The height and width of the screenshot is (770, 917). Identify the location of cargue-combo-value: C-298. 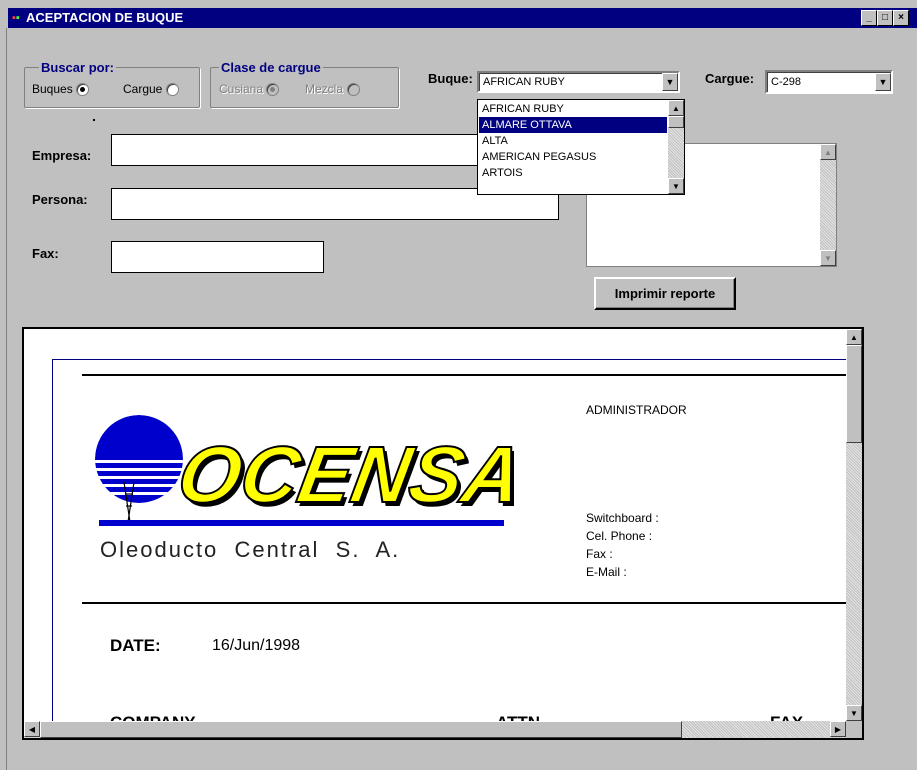
(786, 82).